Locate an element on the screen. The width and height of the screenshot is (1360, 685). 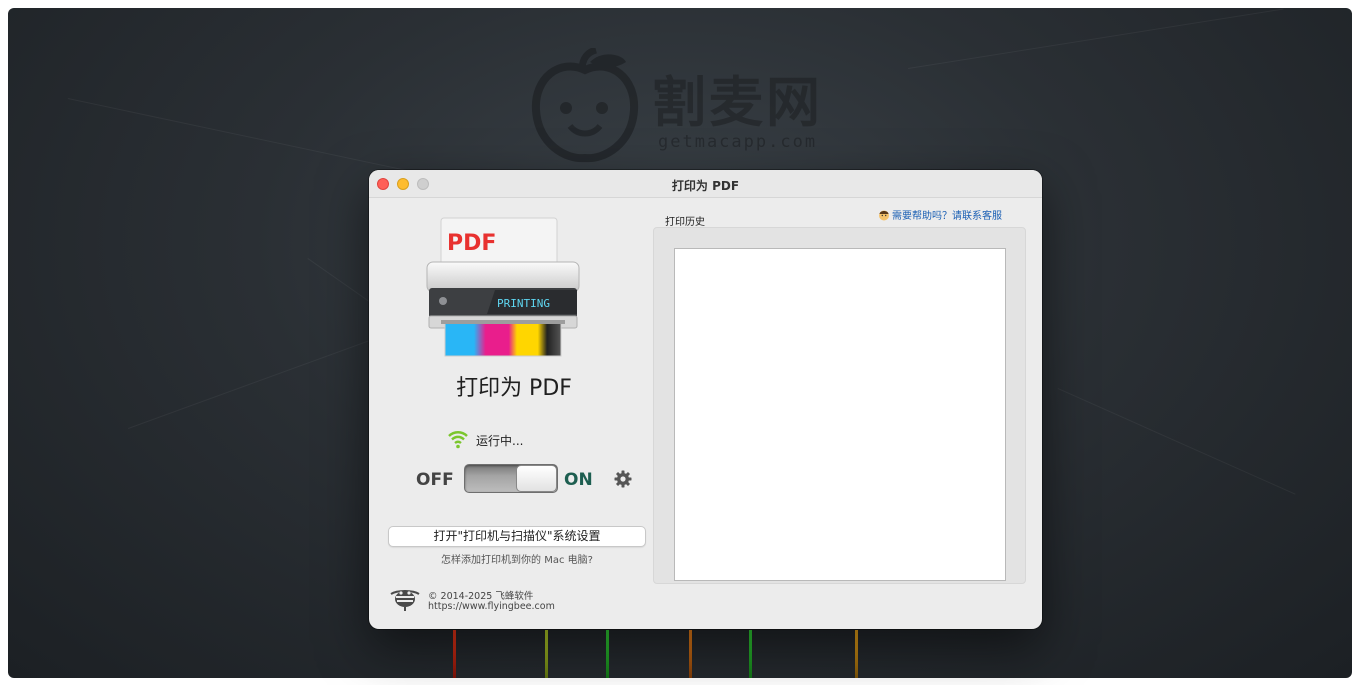
print-history-panel is located at coordinates (839, 405).